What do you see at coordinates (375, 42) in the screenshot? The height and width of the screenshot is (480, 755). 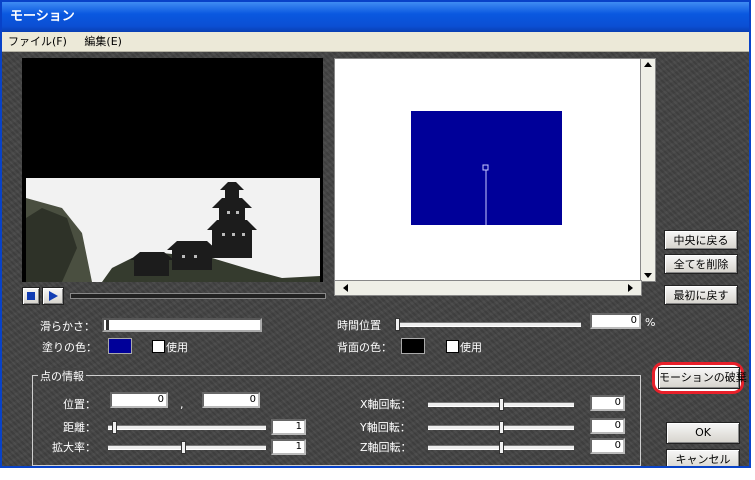 I see `menu-bar: ファイル(F) 編集(E)` at bounding box center [375, 42].